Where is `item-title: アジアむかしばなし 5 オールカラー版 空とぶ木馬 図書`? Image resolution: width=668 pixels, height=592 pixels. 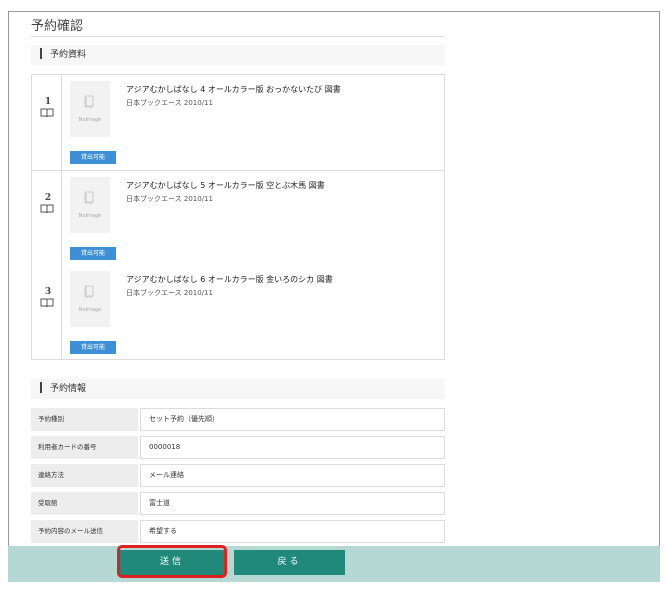 item-title: アジアむかしばなし 5 オールカラー版 空とぶ木馬 図書 is located at coordinates (225, 185).